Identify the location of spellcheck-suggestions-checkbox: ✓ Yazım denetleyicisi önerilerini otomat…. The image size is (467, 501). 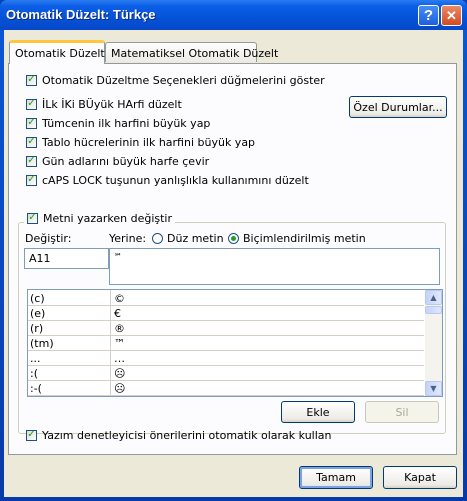
(179, 435).